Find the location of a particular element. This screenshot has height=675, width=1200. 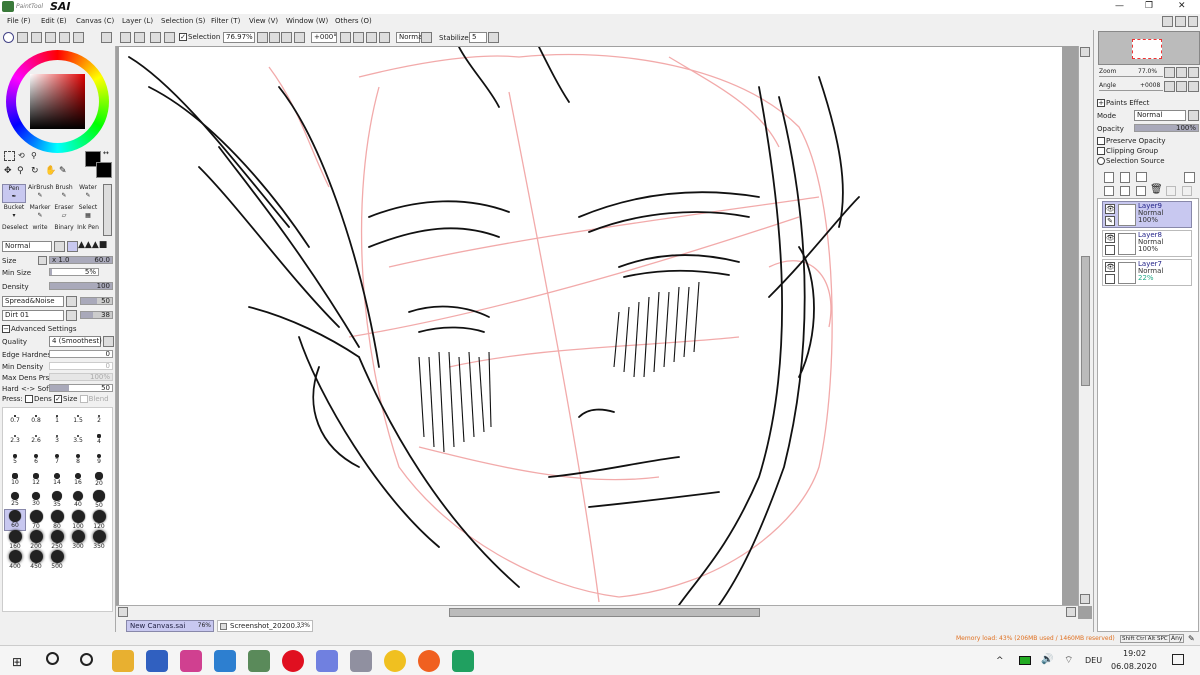

new-linework-layer-icon is located at coordinates (1125, 177).